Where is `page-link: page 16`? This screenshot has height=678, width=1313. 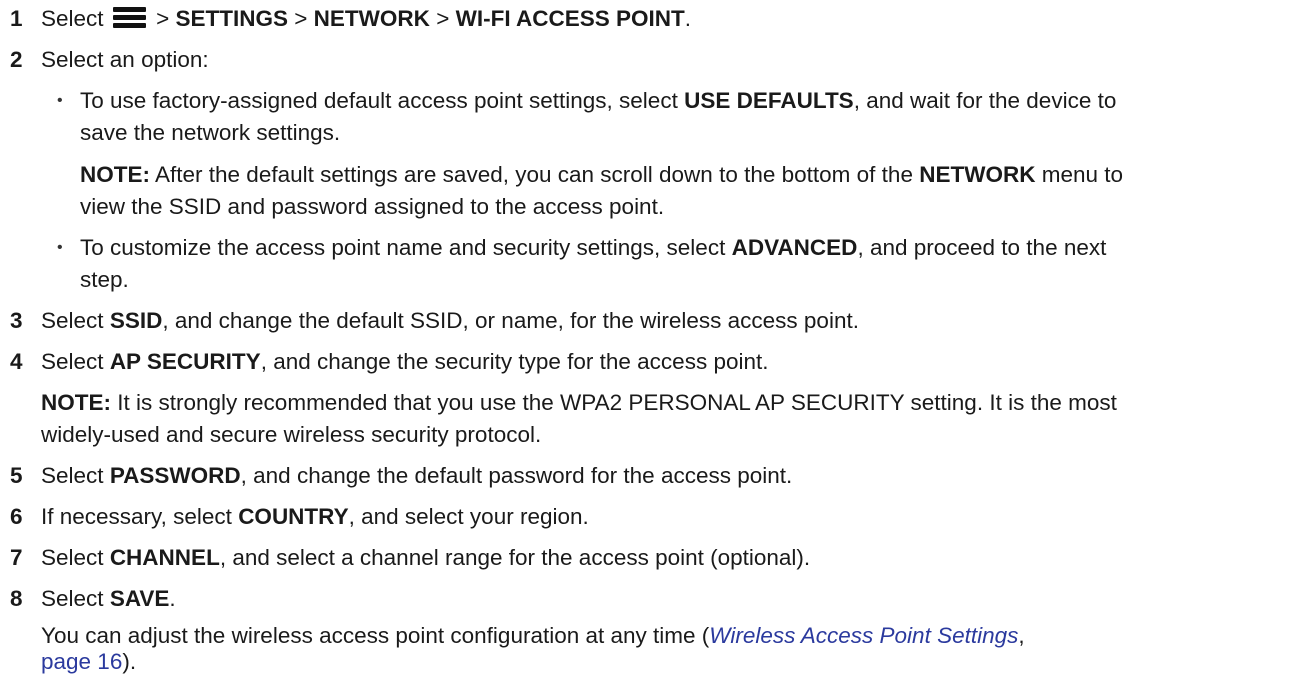
page-link: page 16 is located at coordinates (81, 661).